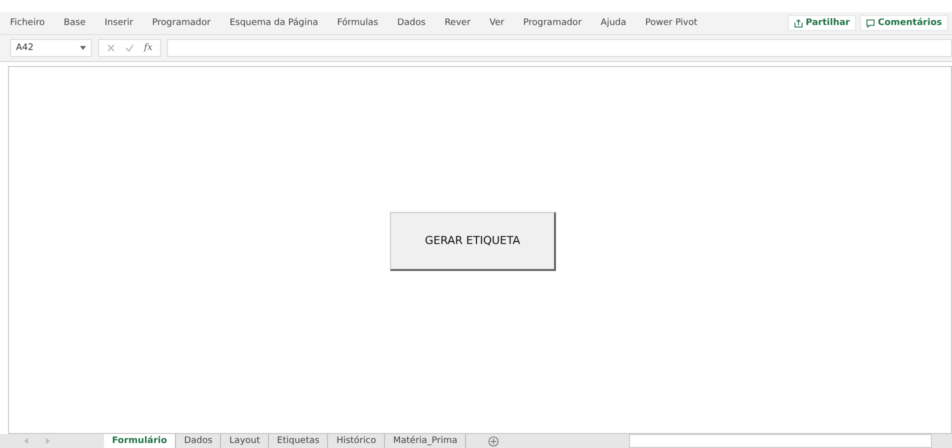 The width and height of the screenshot is (952, 448). I want to click on formula-input, so click(559, 48).